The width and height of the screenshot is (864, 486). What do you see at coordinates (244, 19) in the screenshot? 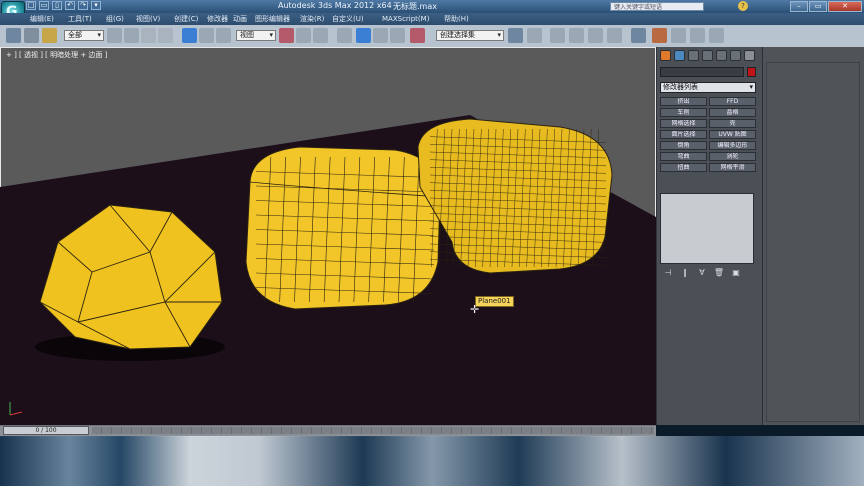
I see `menu-animation: 动画` at bounding box center [244, 19].